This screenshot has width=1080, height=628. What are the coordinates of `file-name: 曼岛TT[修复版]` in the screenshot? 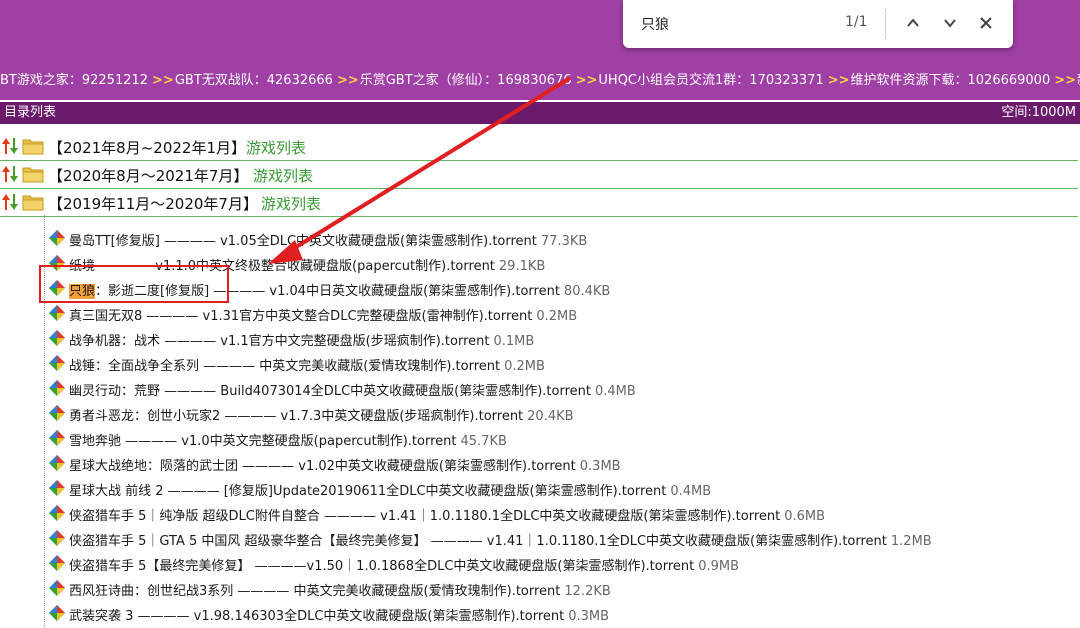 It's located at (114, 241).